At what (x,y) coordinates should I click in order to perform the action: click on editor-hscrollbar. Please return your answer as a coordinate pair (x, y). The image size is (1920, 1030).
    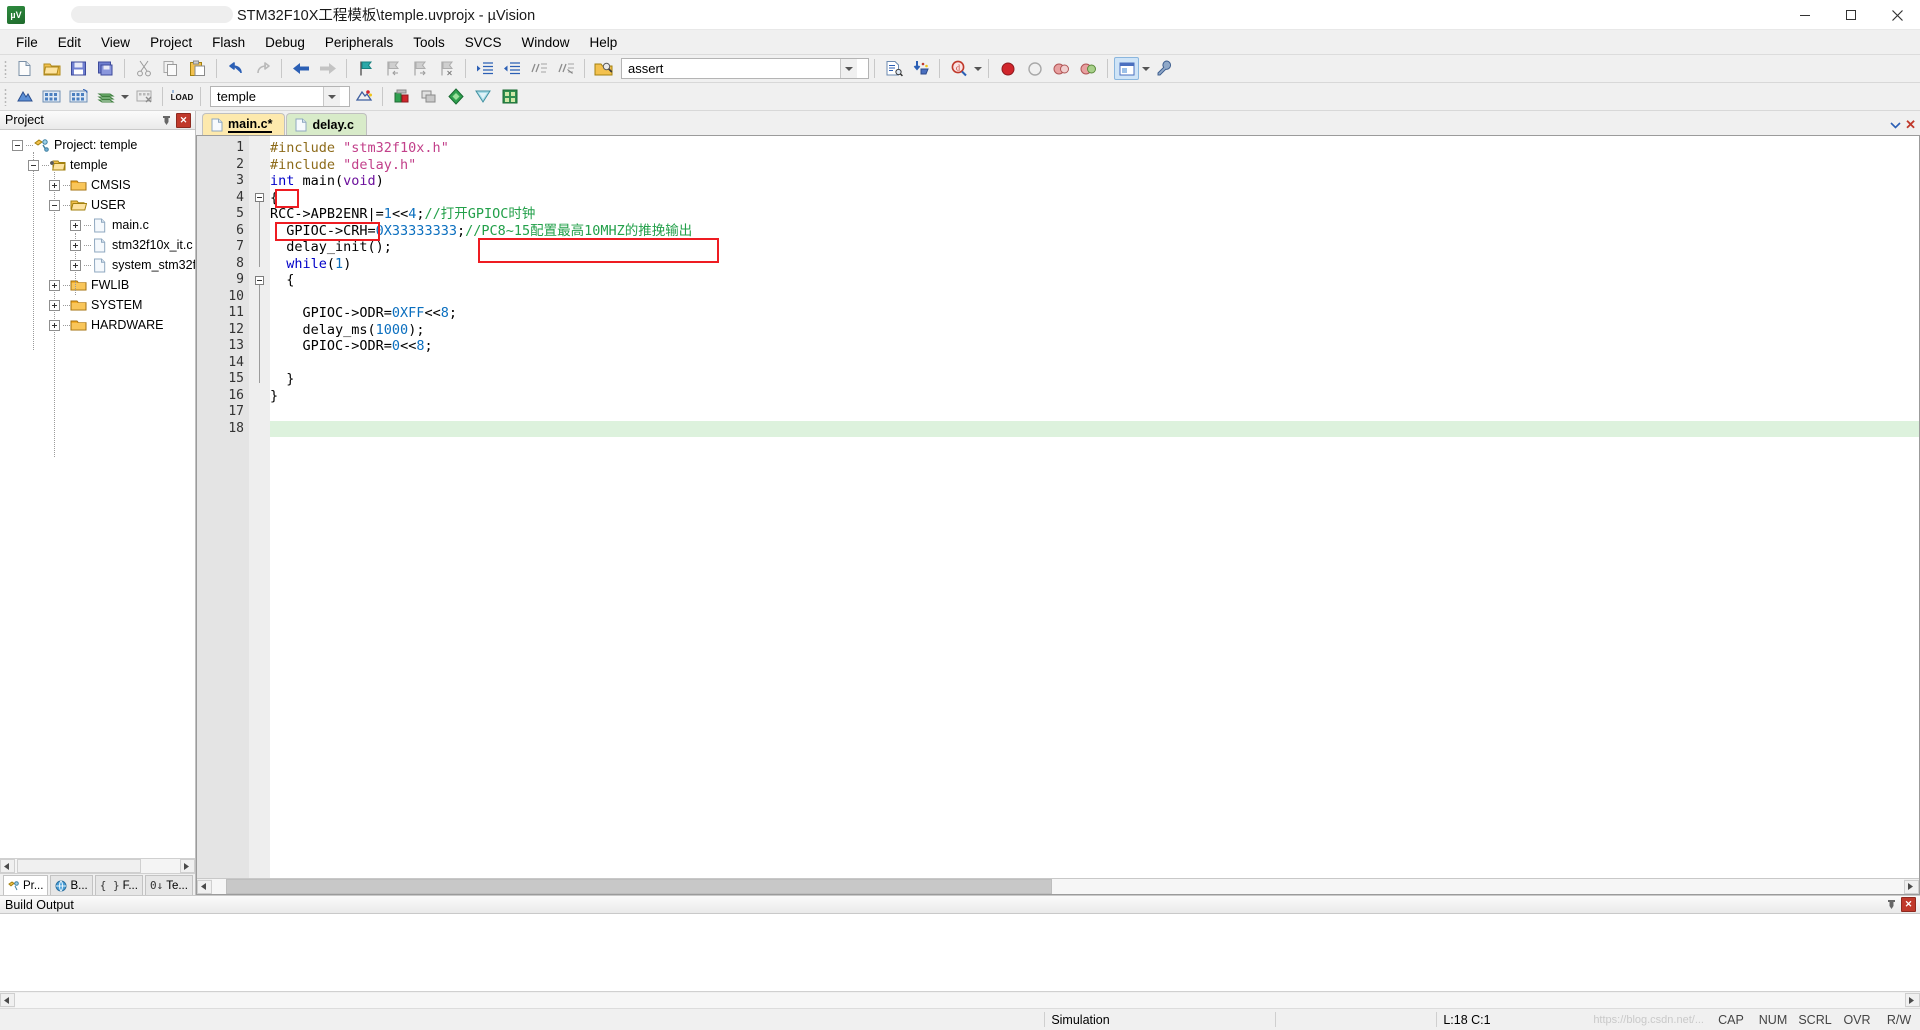
    Looking at the image, I should click on (1058, 886).